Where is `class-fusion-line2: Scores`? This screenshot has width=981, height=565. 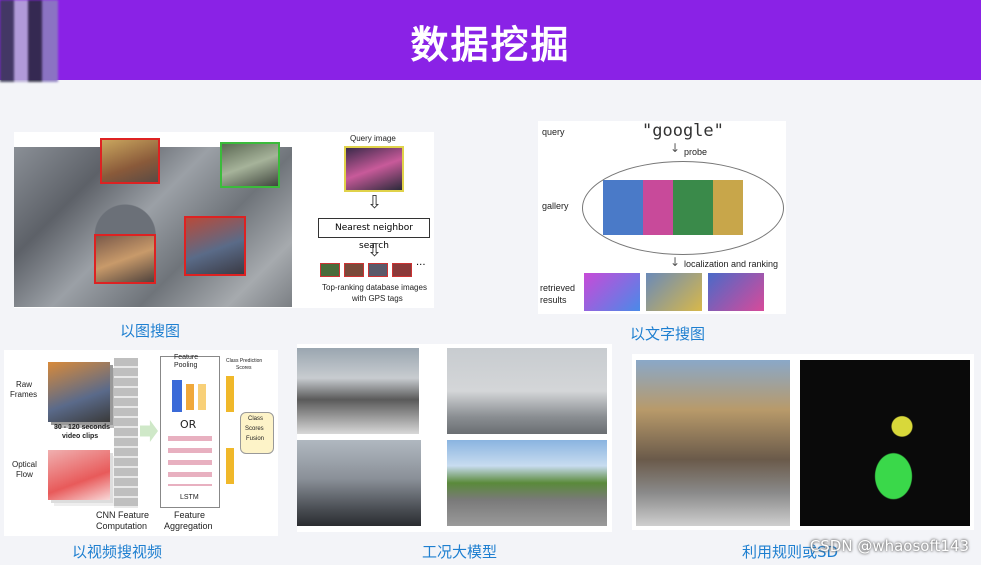
class-fusion-line2: Scores is located at coordinates (254, 429).